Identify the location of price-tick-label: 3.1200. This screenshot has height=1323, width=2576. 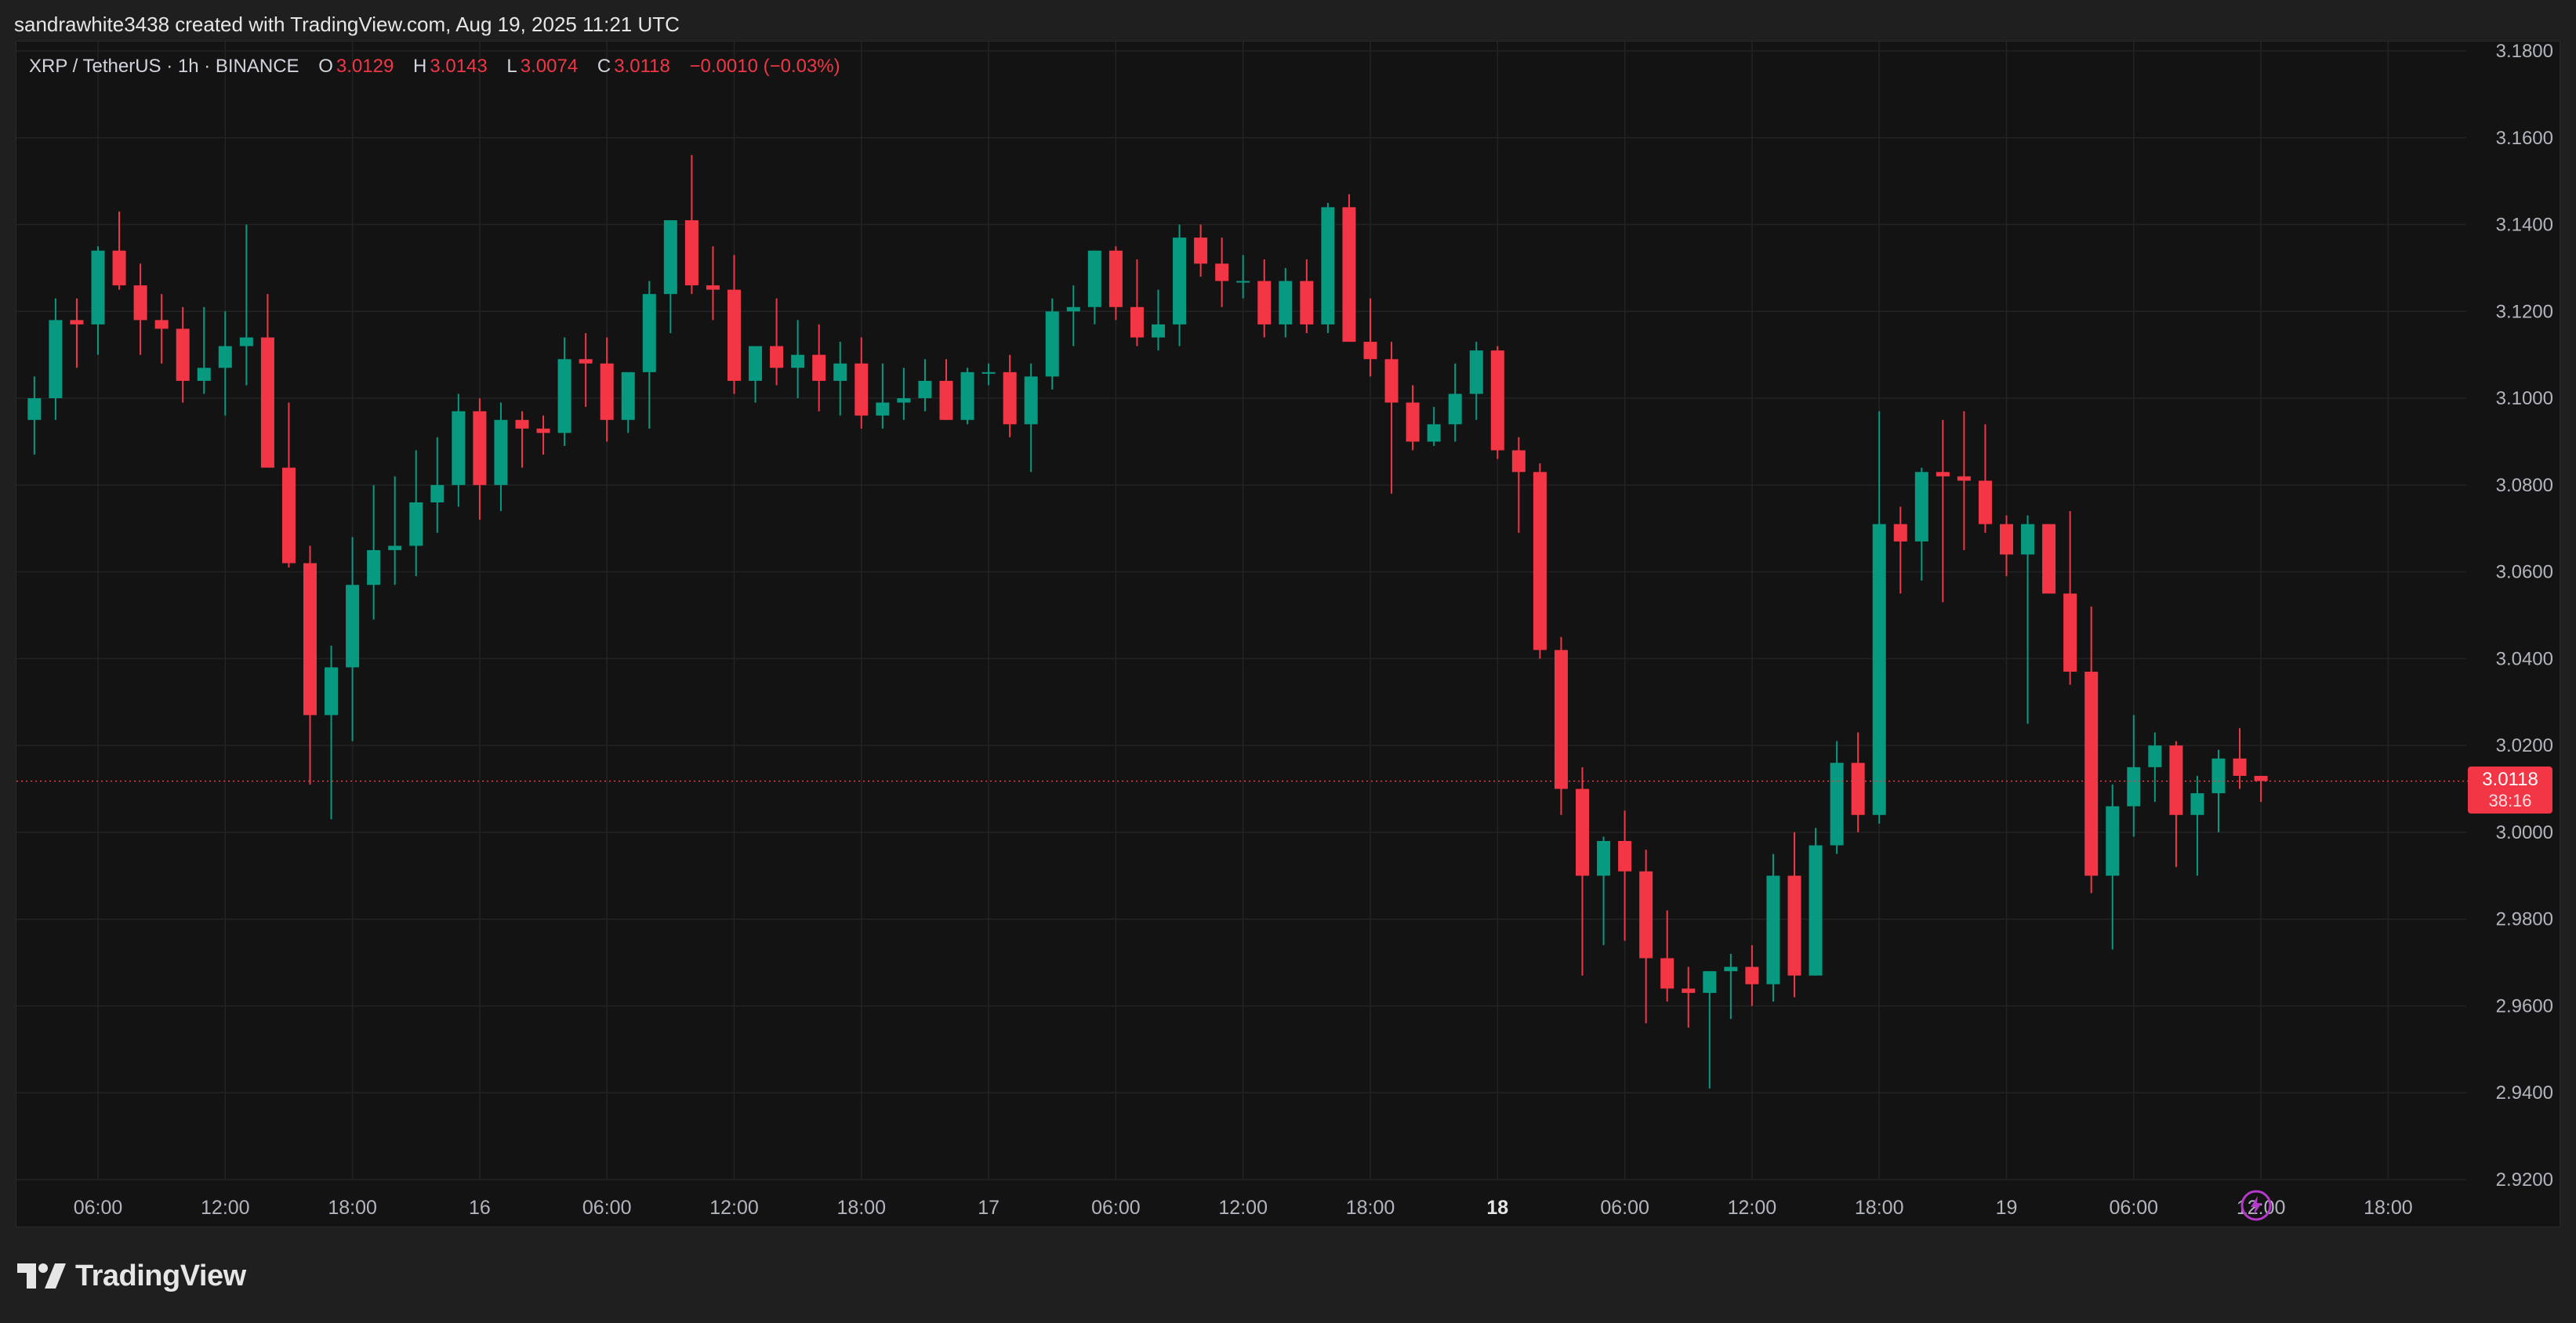
(2524, 311).